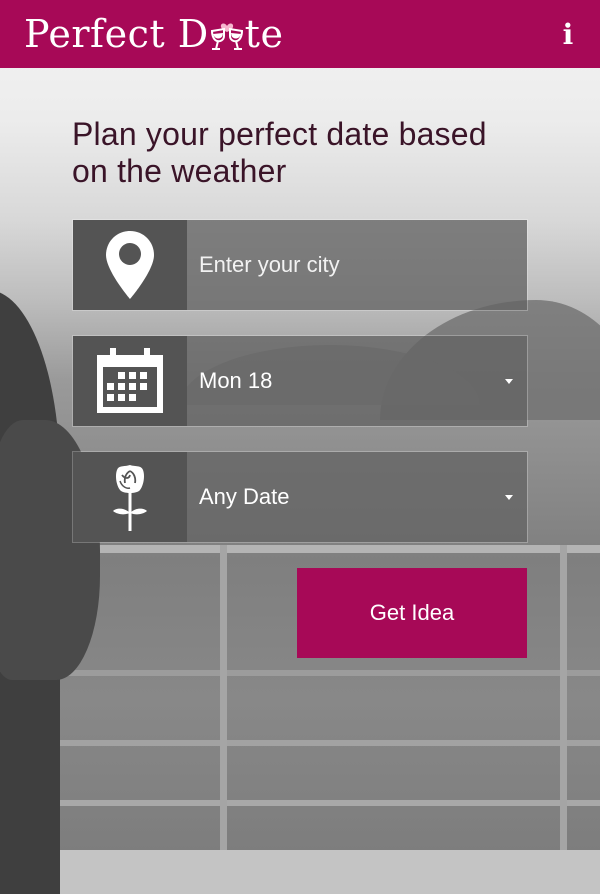 This screenshot has width=600, height=894. What do you see at coordinates (300, 381) in the screenshot?
I see `date-select: Mon 18` at bounding box center [300, 381].